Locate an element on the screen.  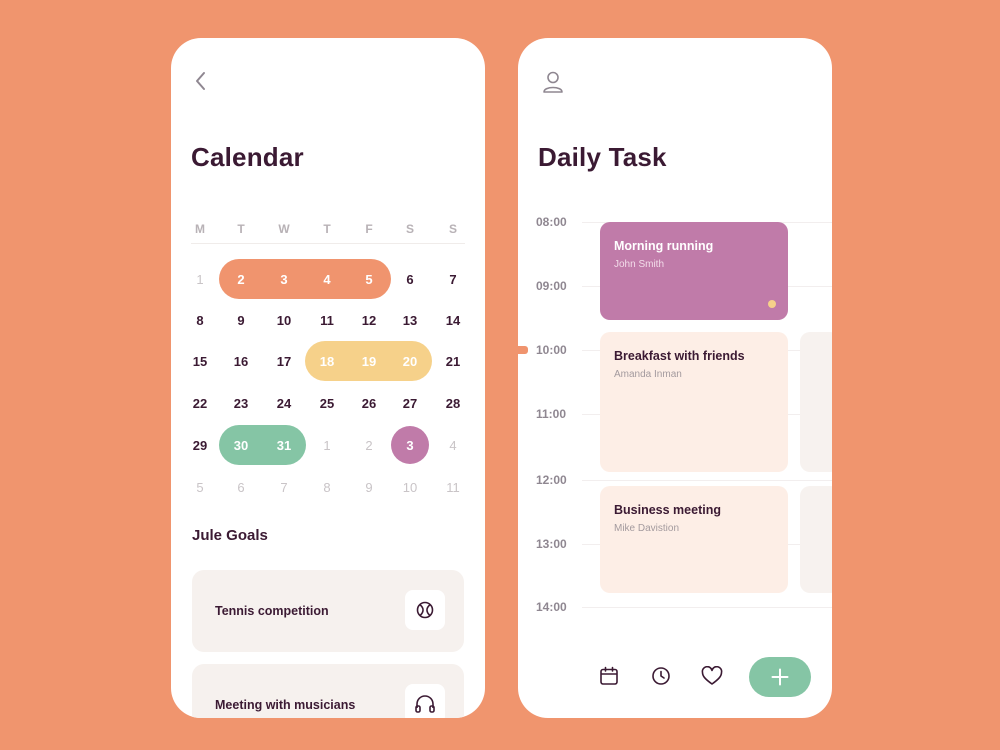
calendar-day: 19 is located at coordinates (369, 361).